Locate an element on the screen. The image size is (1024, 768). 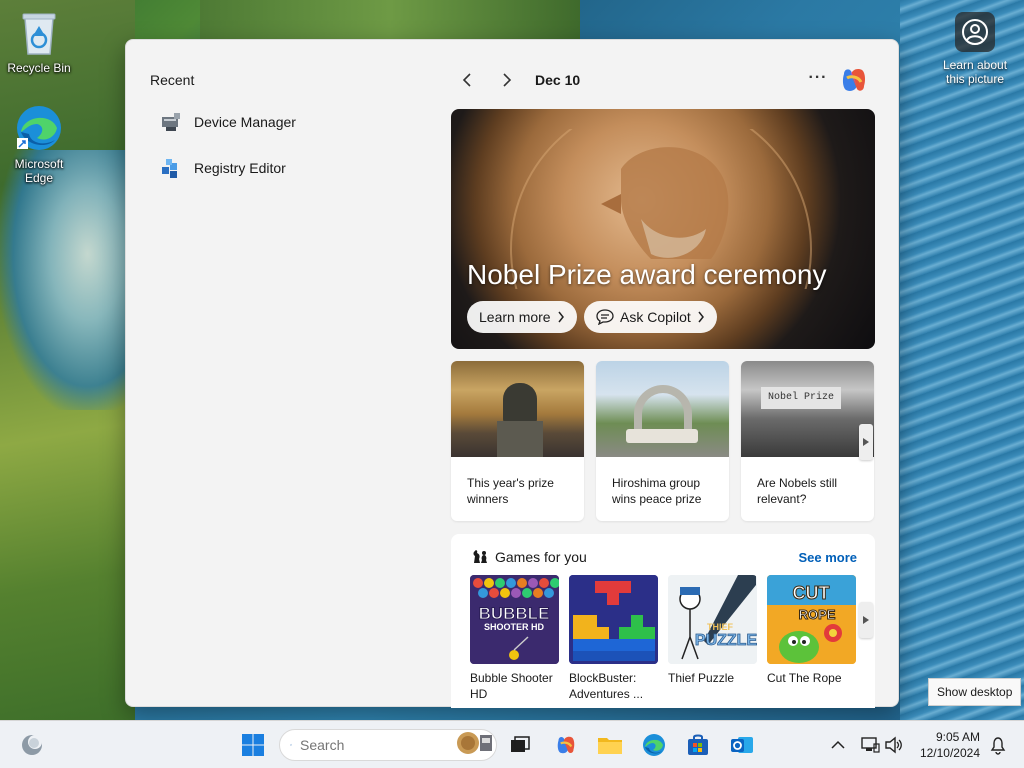
game-tile: BUBBLE SHOOTER HD Bubble Shooter HD is located at coordinates (514, 638).